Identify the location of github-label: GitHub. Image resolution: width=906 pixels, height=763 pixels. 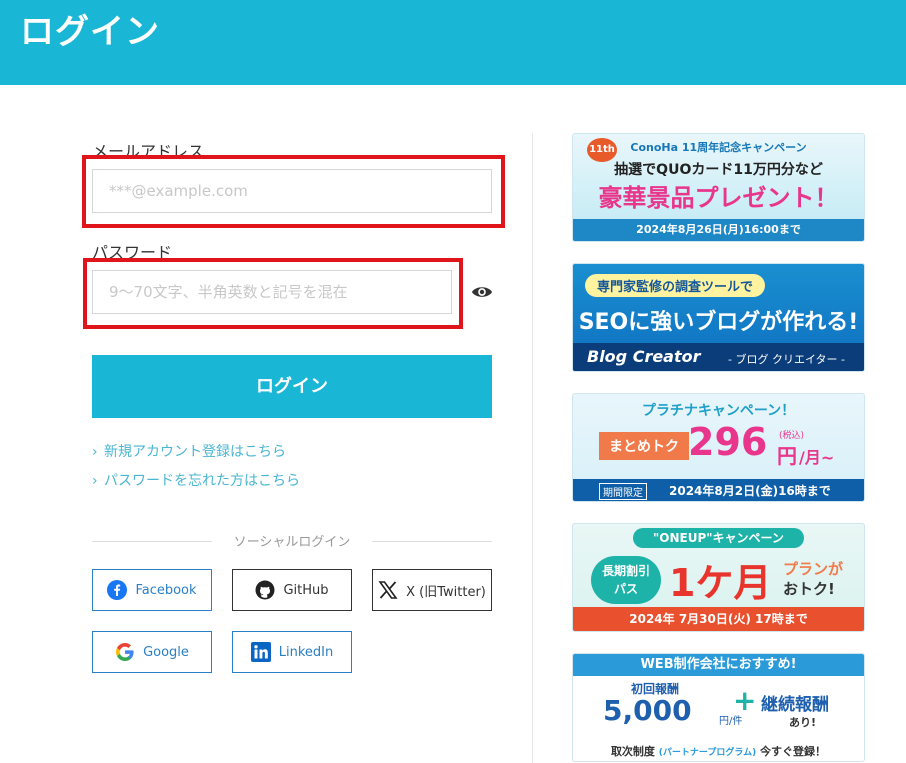
(306, 590).